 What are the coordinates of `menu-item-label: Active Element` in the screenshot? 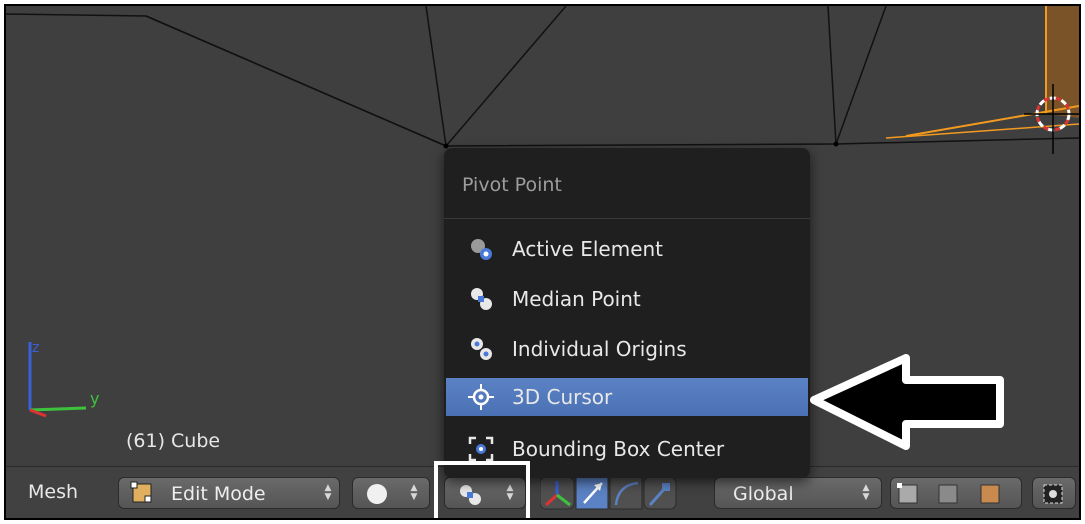 It's located at (588, 249).